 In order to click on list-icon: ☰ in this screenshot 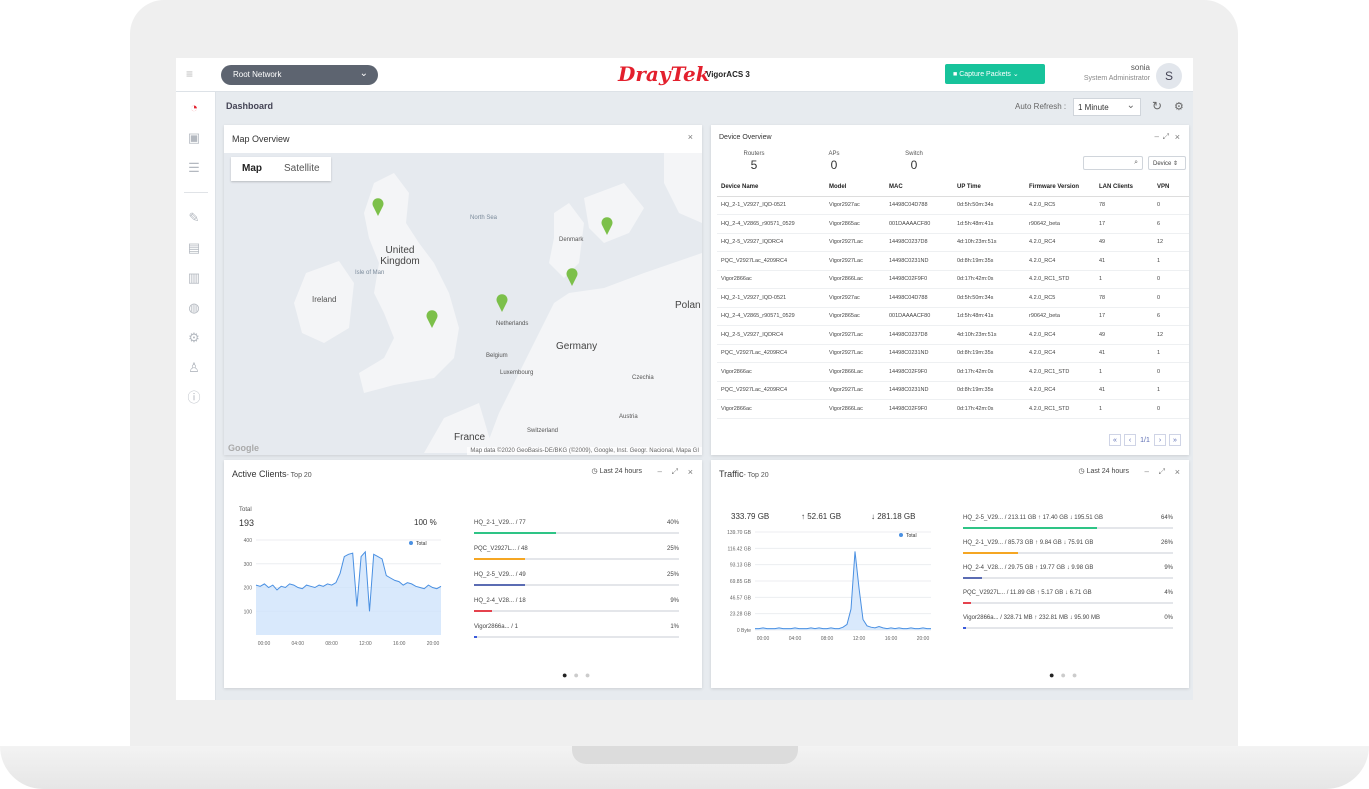, I will do `click(194, 168)`.